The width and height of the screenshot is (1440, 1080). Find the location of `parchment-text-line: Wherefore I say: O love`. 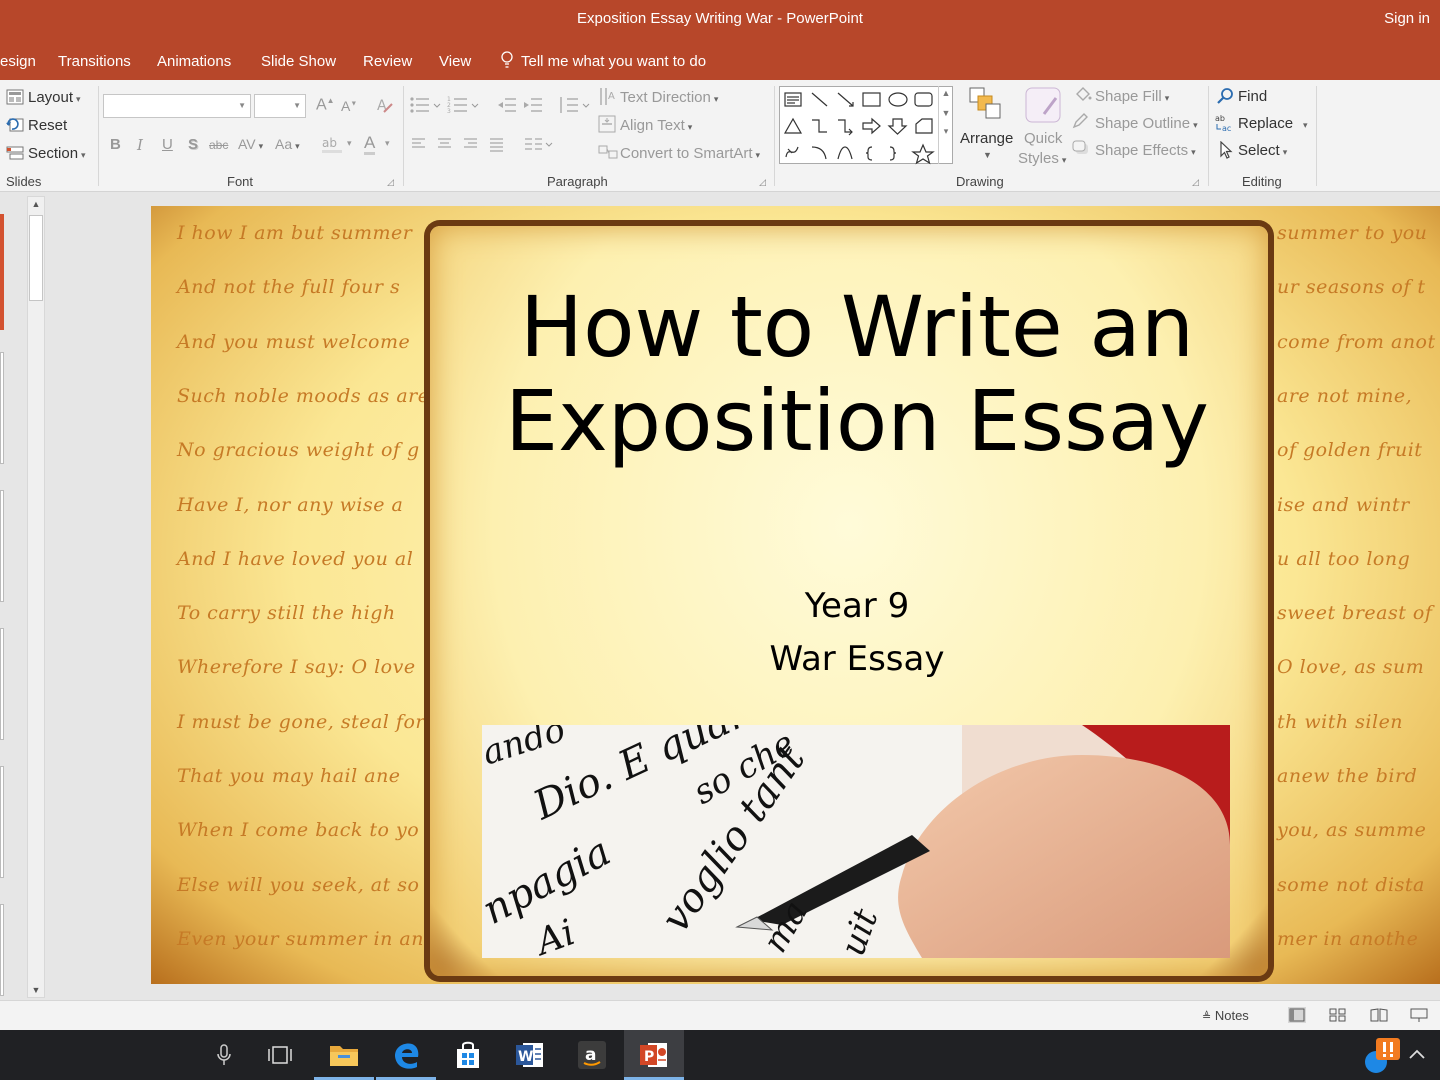

parchment-text-line: Wherefore I say: O love is located at coordinates (296, 667).